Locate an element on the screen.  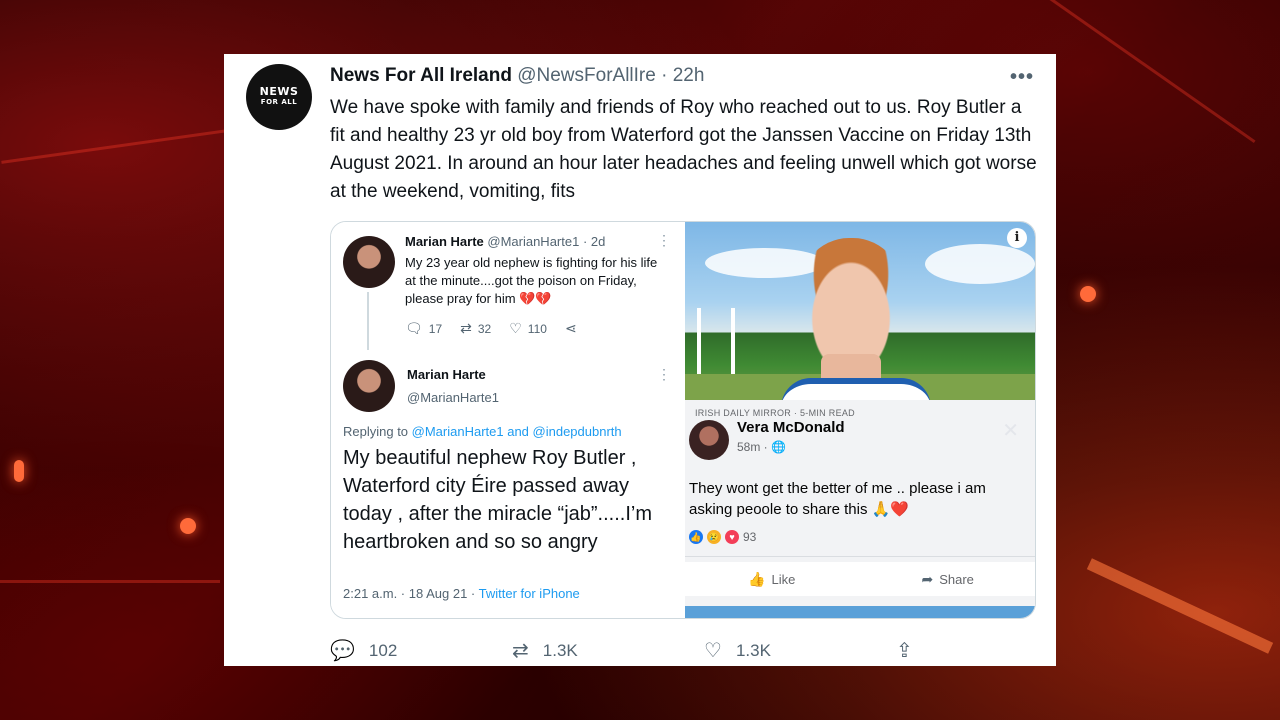
share-arrow-icon: ➦ is located at coordinates (927, 578).